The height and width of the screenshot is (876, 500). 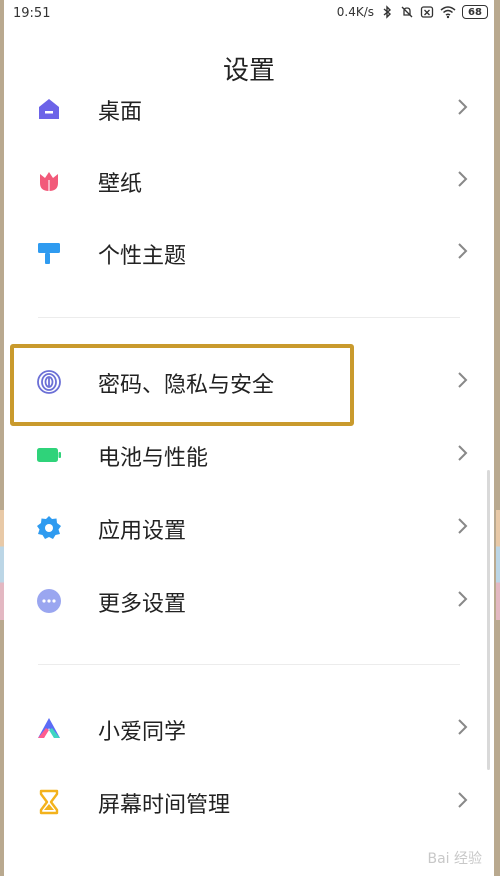 I want to click on battery-icon, so click(x=49, y=455).